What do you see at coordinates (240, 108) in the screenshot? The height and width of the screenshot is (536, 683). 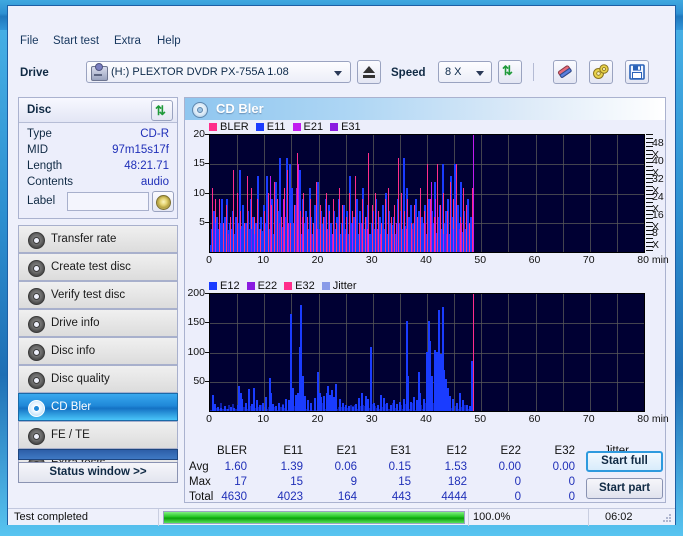 I see `graph-panel-title: CD Bler` at bounding box center [240, 108].